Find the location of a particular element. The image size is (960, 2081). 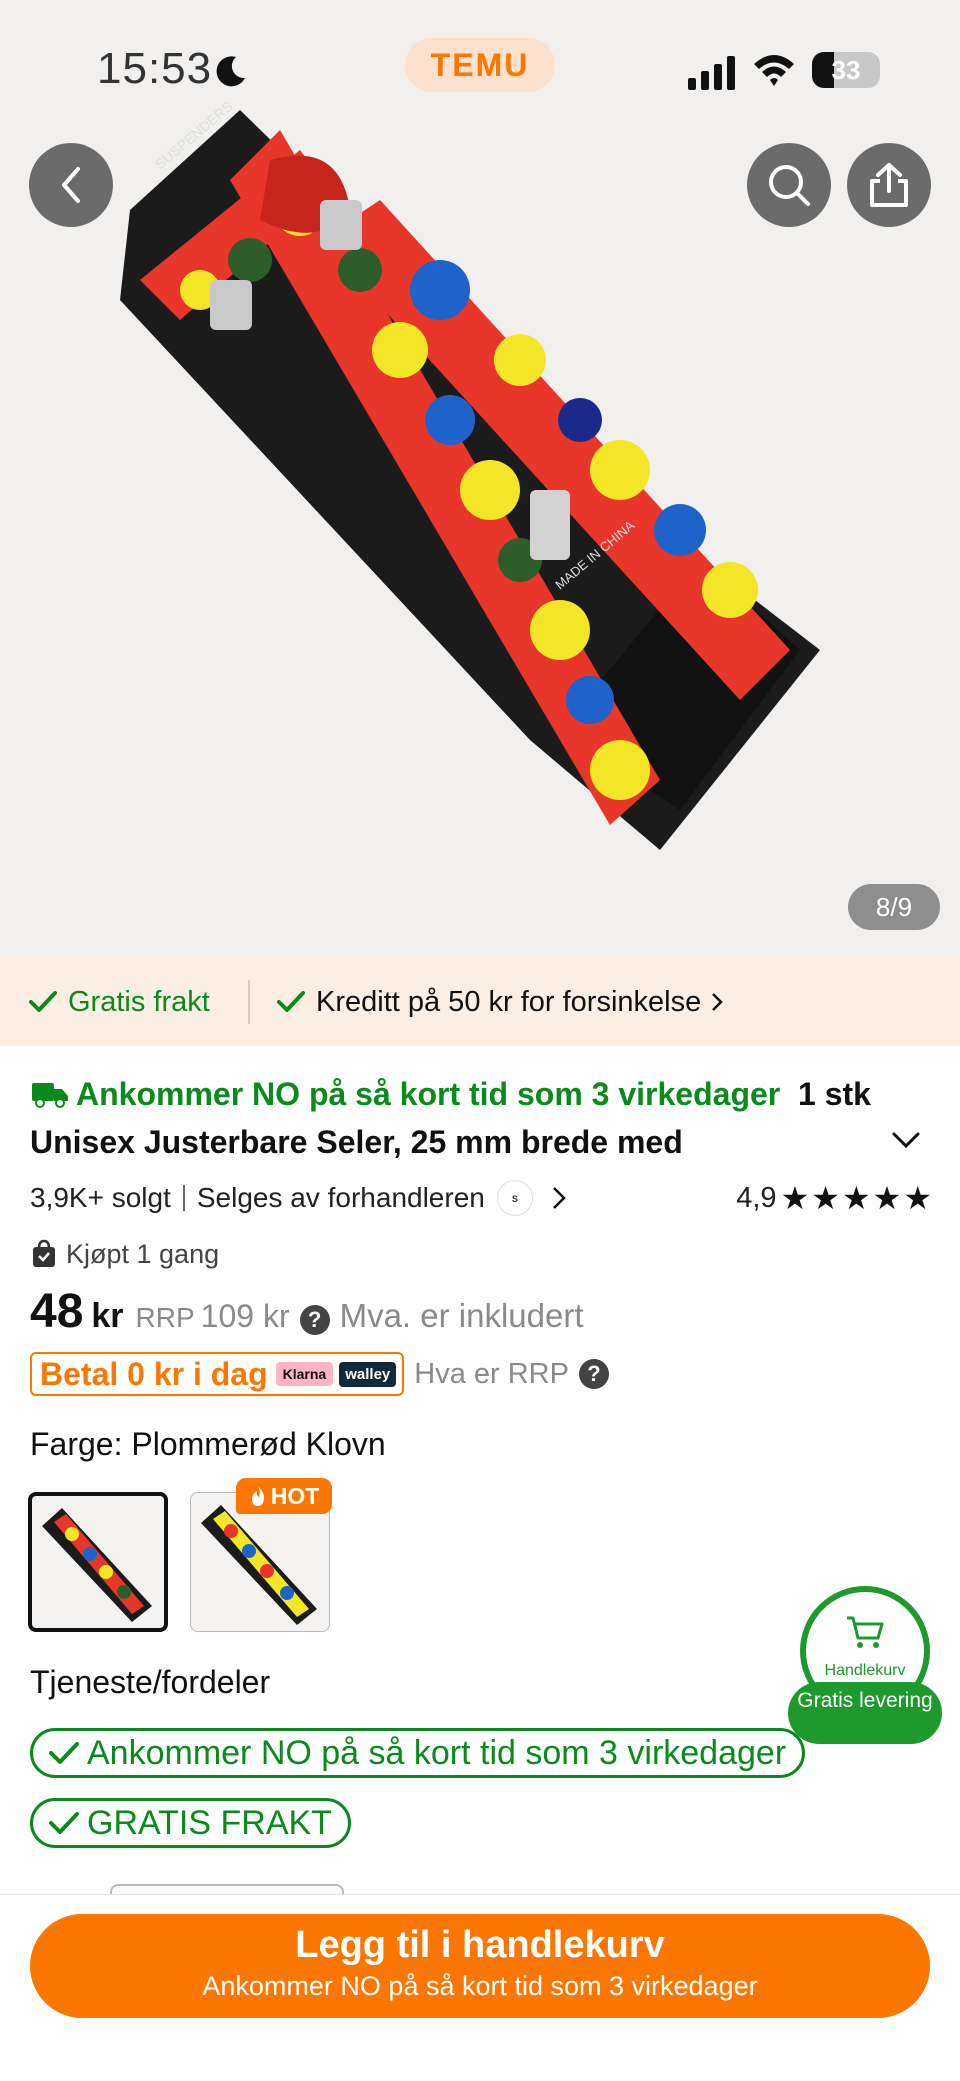

vat-text: Mva. er inkludert is located at coordinates (461, 1315).